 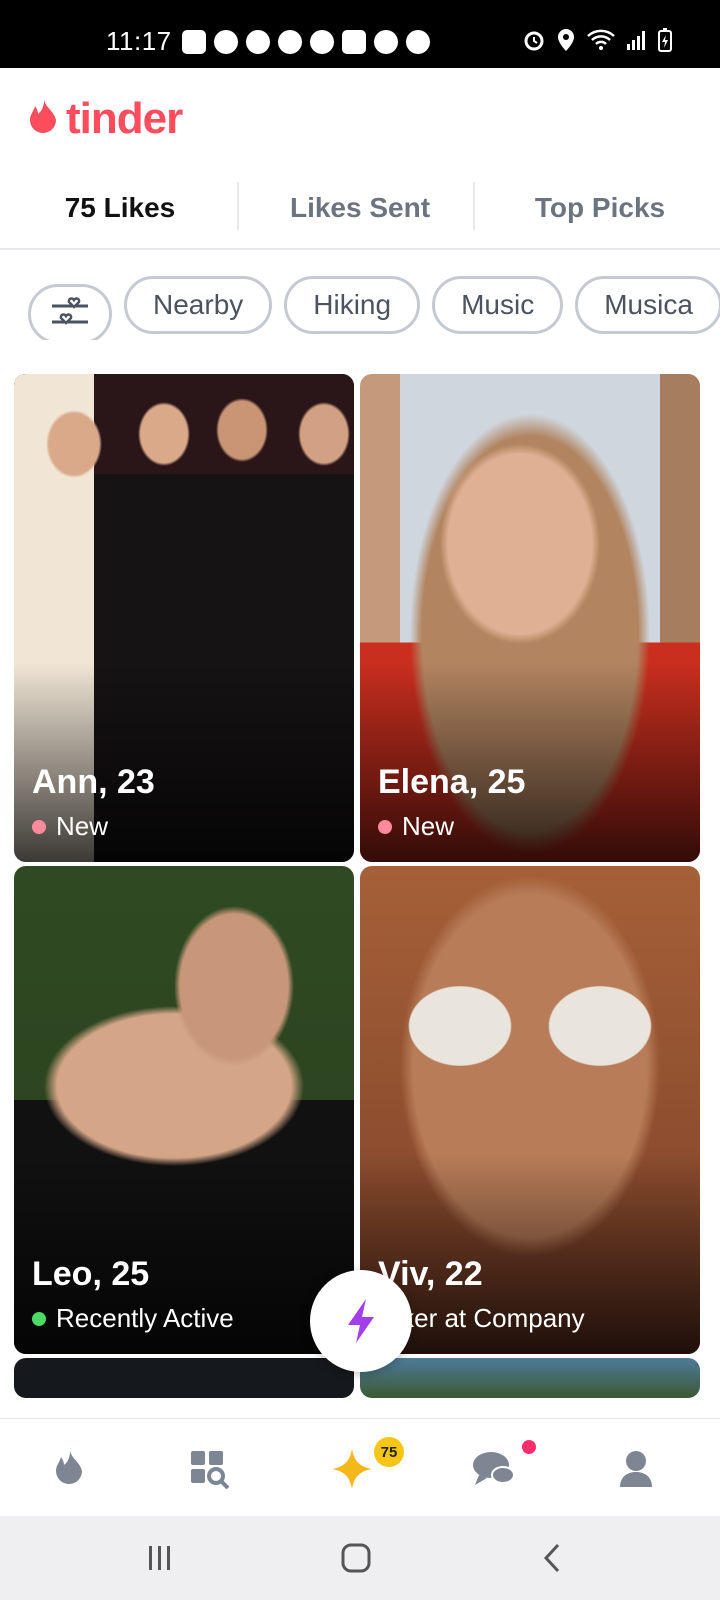 I want to click on filter-sliders-icon, so click(x=70, y=311).